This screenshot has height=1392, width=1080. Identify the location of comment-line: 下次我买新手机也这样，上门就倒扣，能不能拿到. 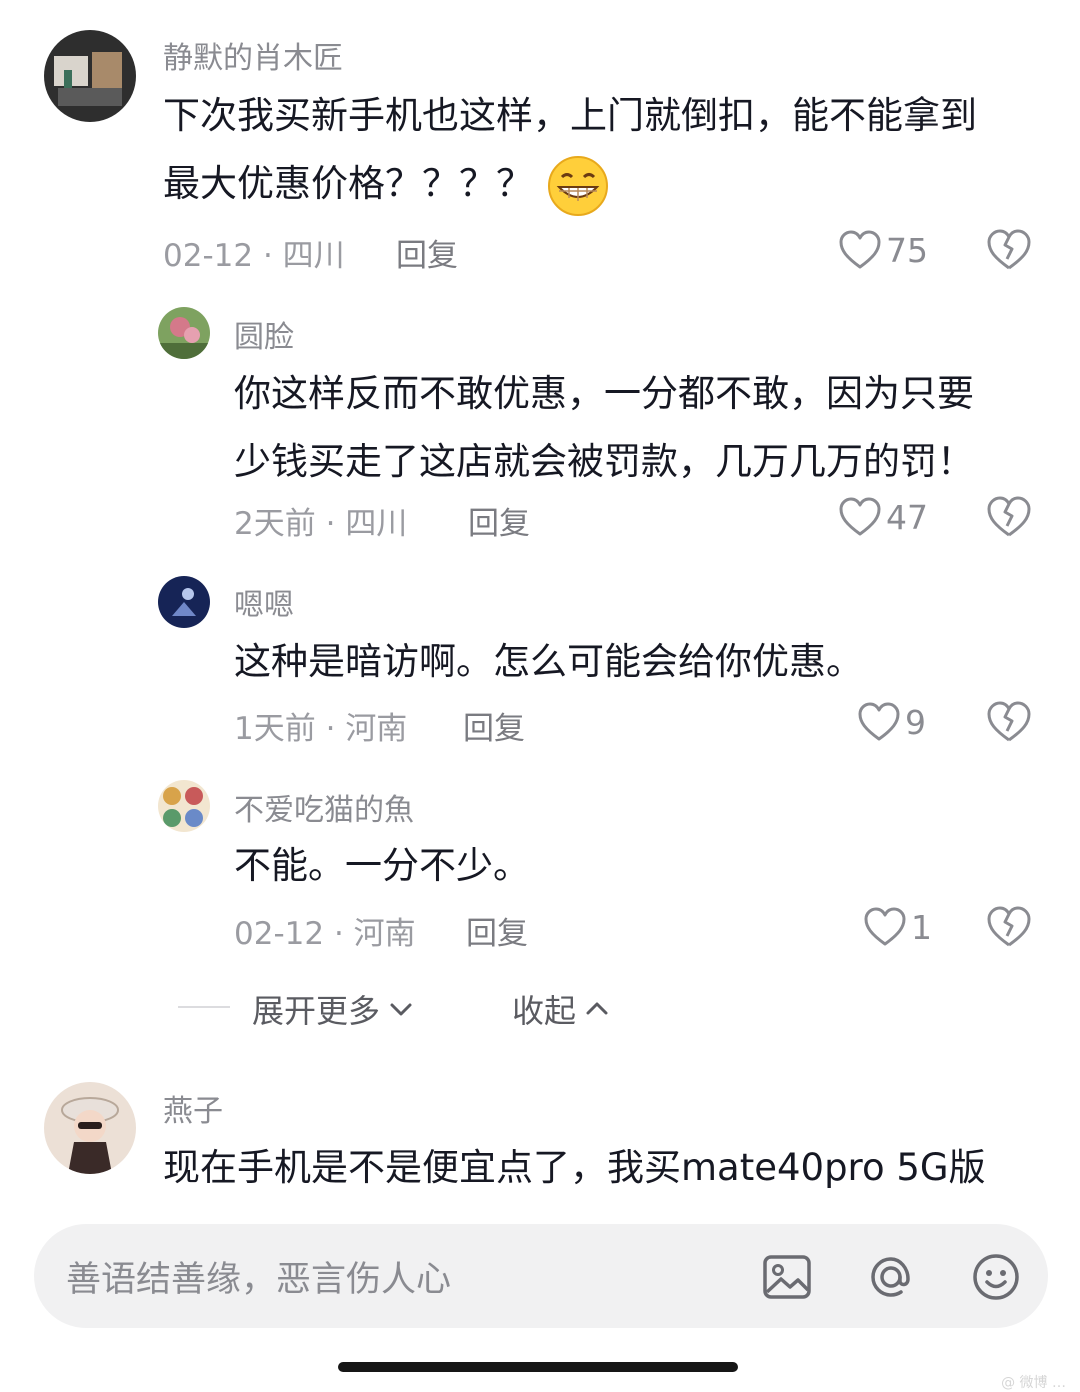
(570, 115).